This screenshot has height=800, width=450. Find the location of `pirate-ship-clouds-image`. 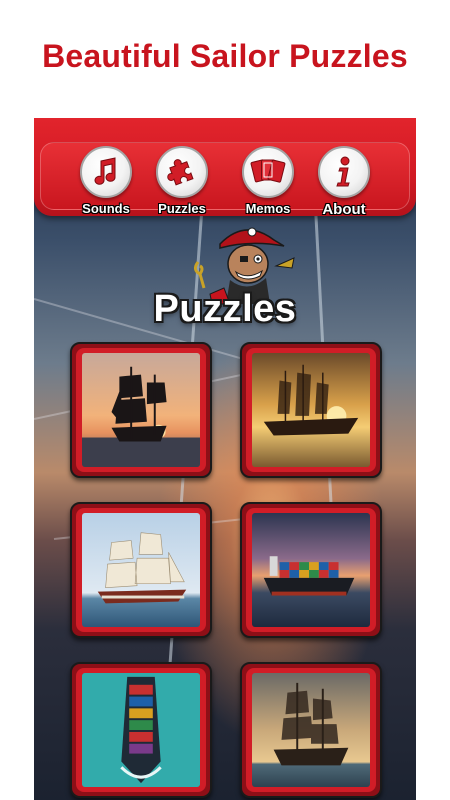

pirate-ship-clouds-image is located at coordinates (311, 730).